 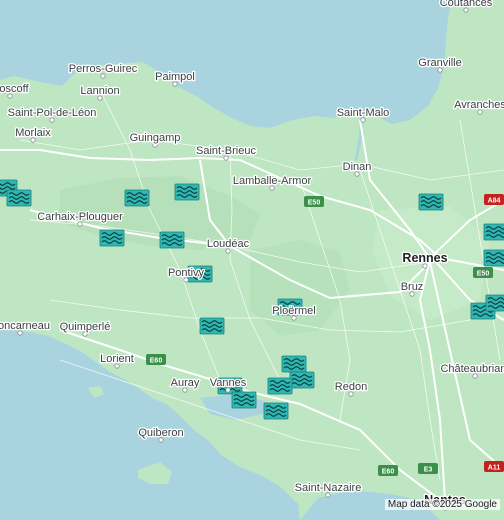 I want to click on svg-text: Lorient, so click(x=117, y=359).